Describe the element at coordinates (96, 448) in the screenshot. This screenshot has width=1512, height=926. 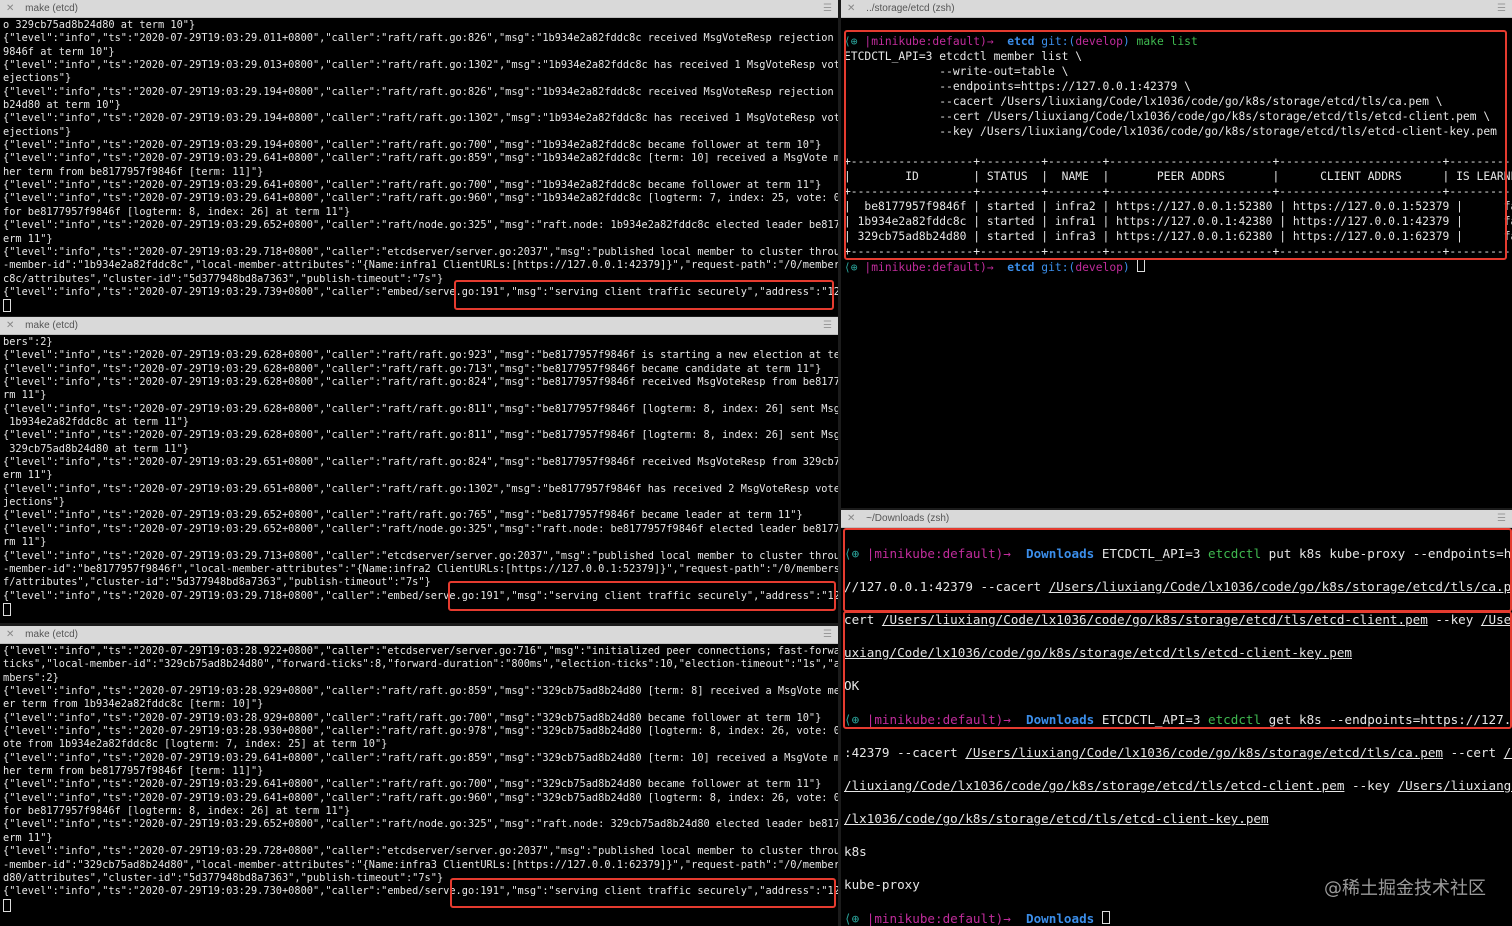
I see `log-line: 329cb75ad8b24d80 at term 11"}` at that location.